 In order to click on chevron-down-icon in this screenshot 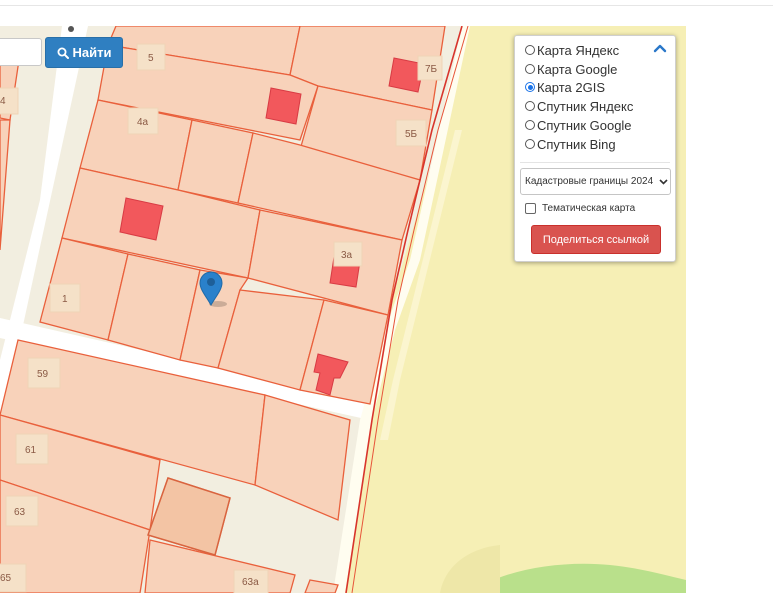, I will do `click(663, 181)`.